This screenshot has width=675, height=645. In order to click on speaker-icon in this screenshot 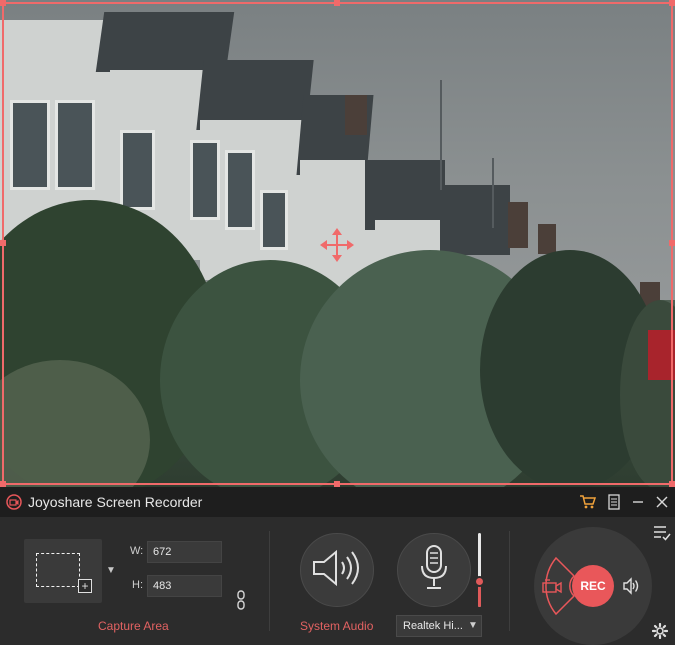, I will do `click(337, 570)`.